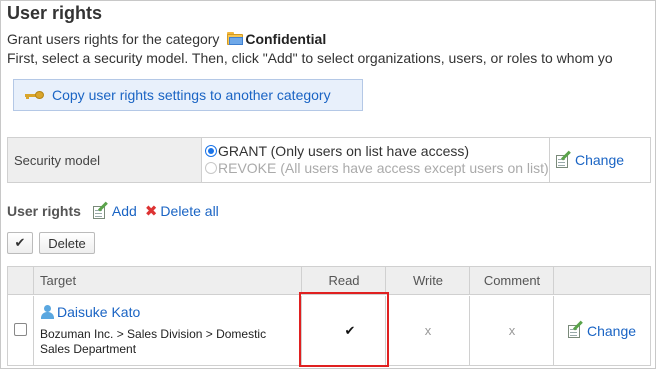 This screenshot has height=369, width=656. What do you see at coordinates (44, 211) in the screenshot?
I see `user-rights-heading: User rights` at bounding box center [44, 211].